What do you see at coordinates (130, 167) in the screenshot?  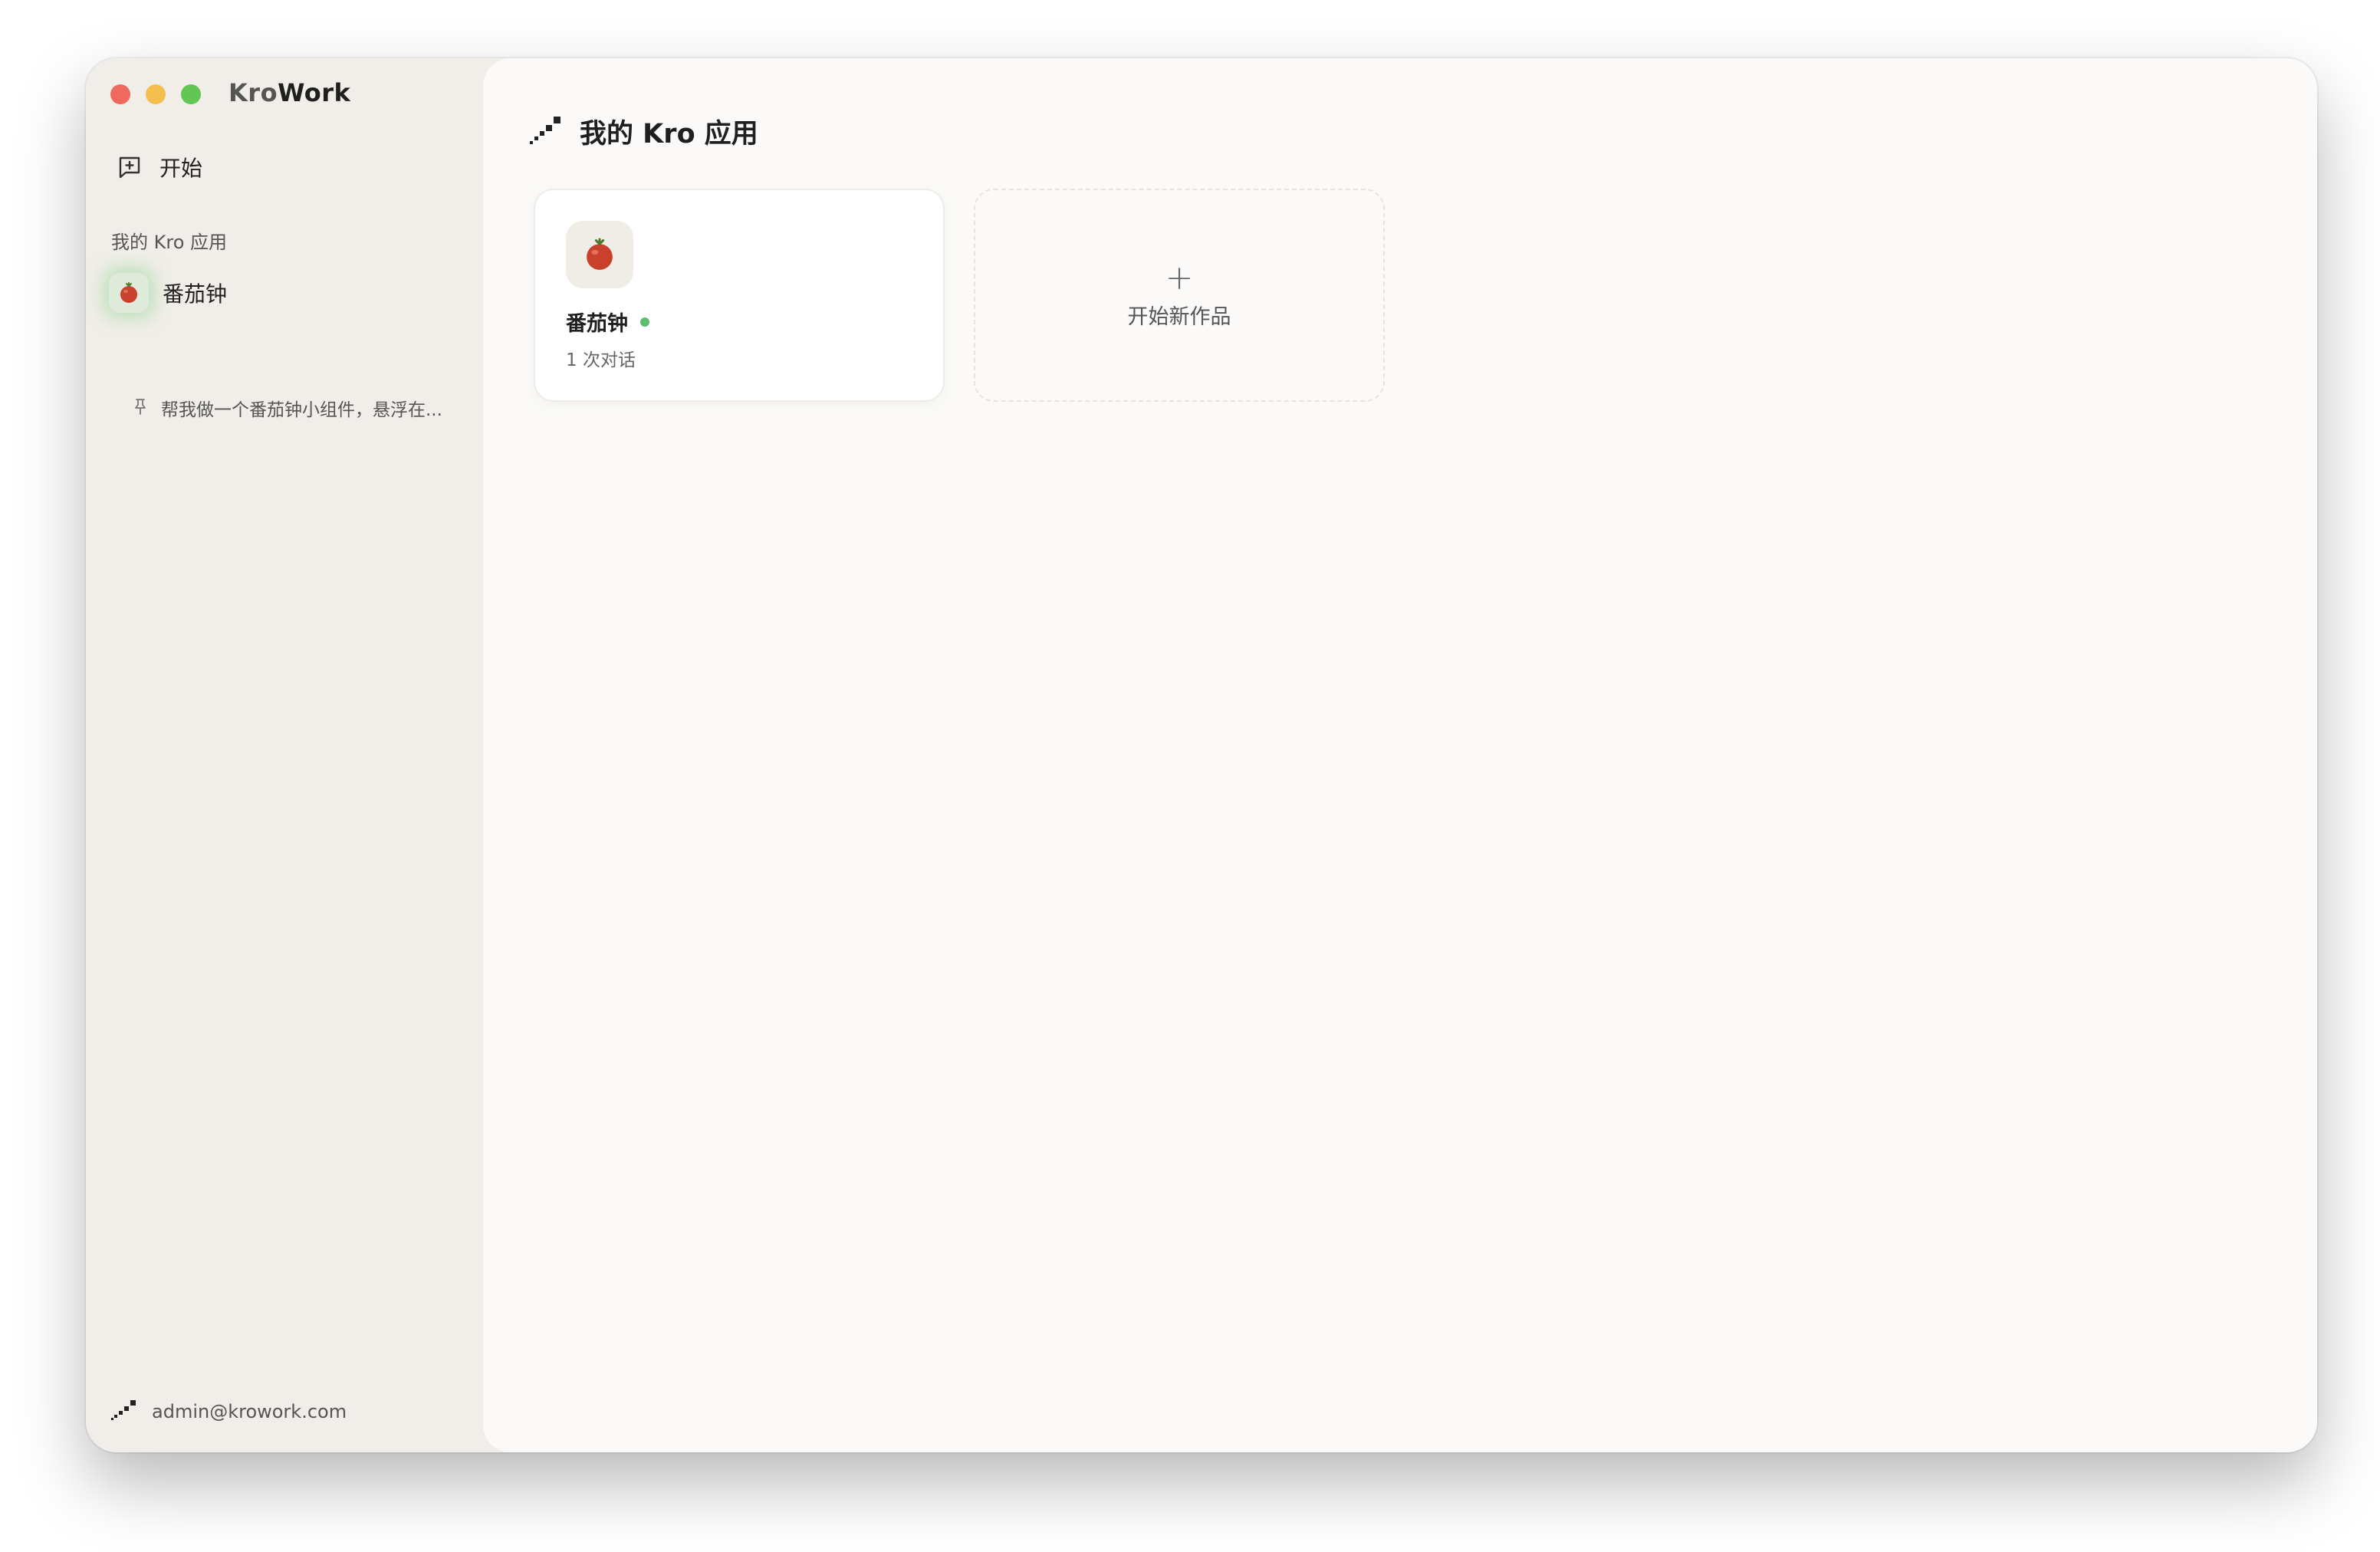 I see `new-chat-icon` at bounding box center [130, 167].